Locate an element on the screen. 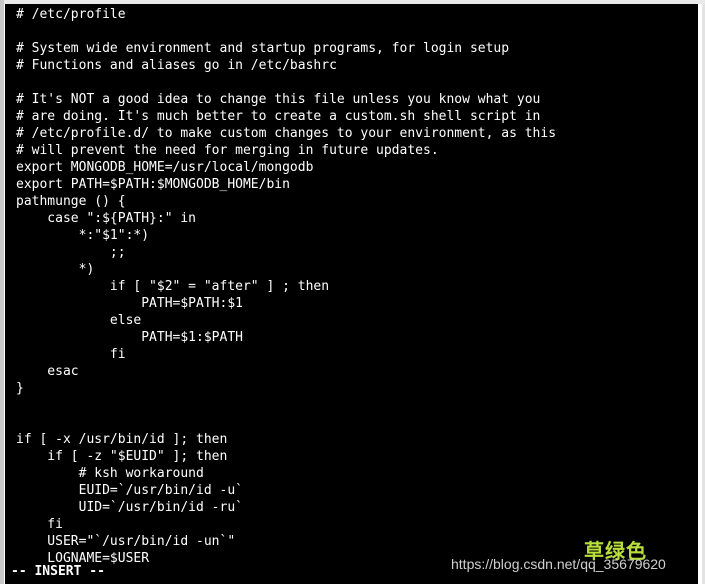 This screenshot has width=705, height=584. code-line: # ksh workaround is located at coordinates (110, 473).